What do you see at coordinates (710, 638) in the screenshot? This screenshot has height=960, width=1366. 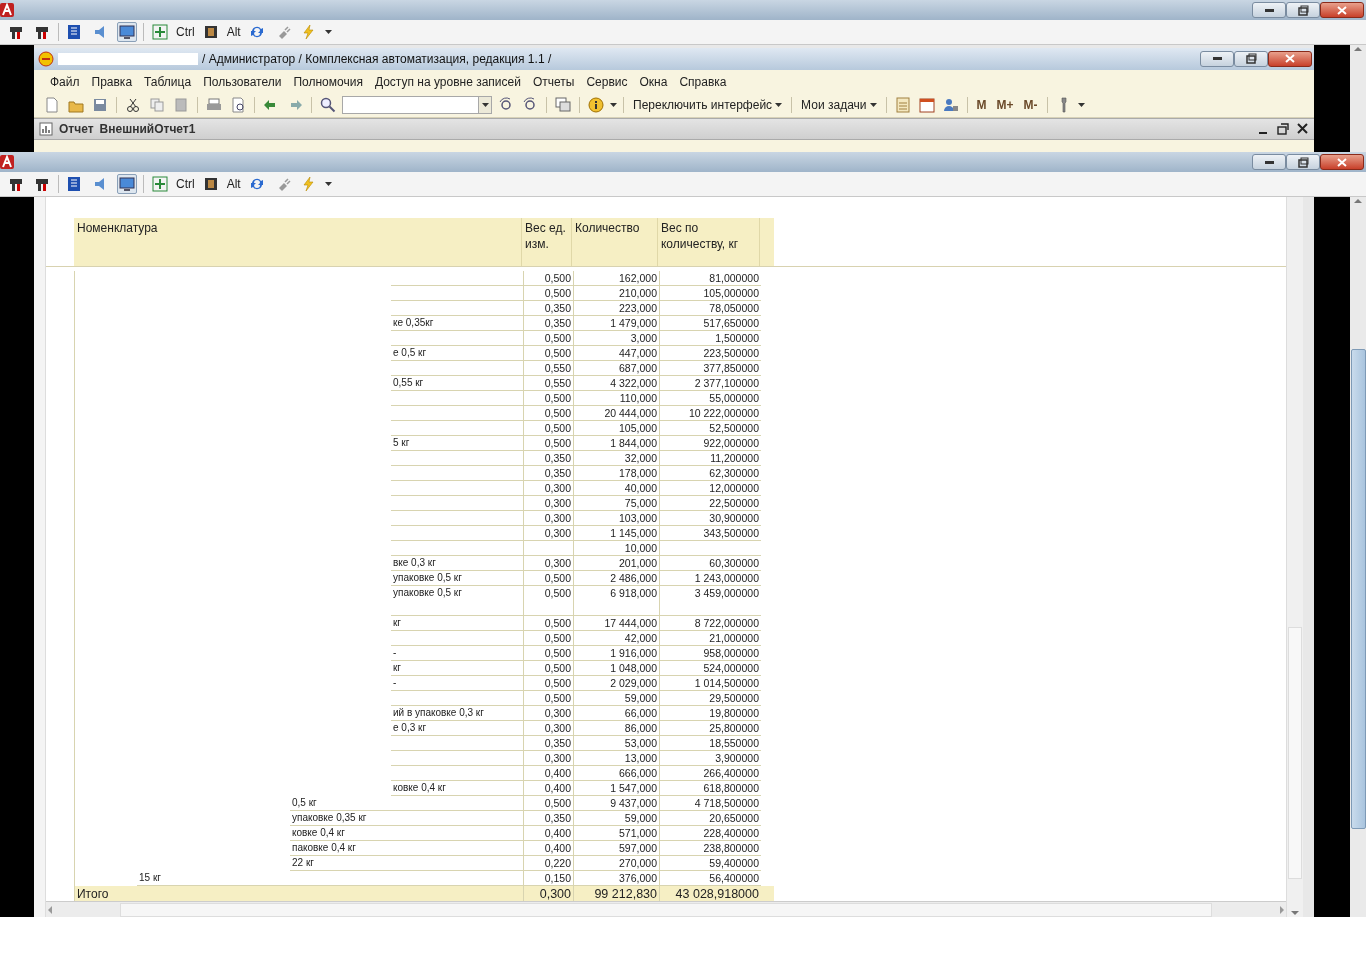 I see `table-cell: 21,000000` at bounding box center [710, 638].